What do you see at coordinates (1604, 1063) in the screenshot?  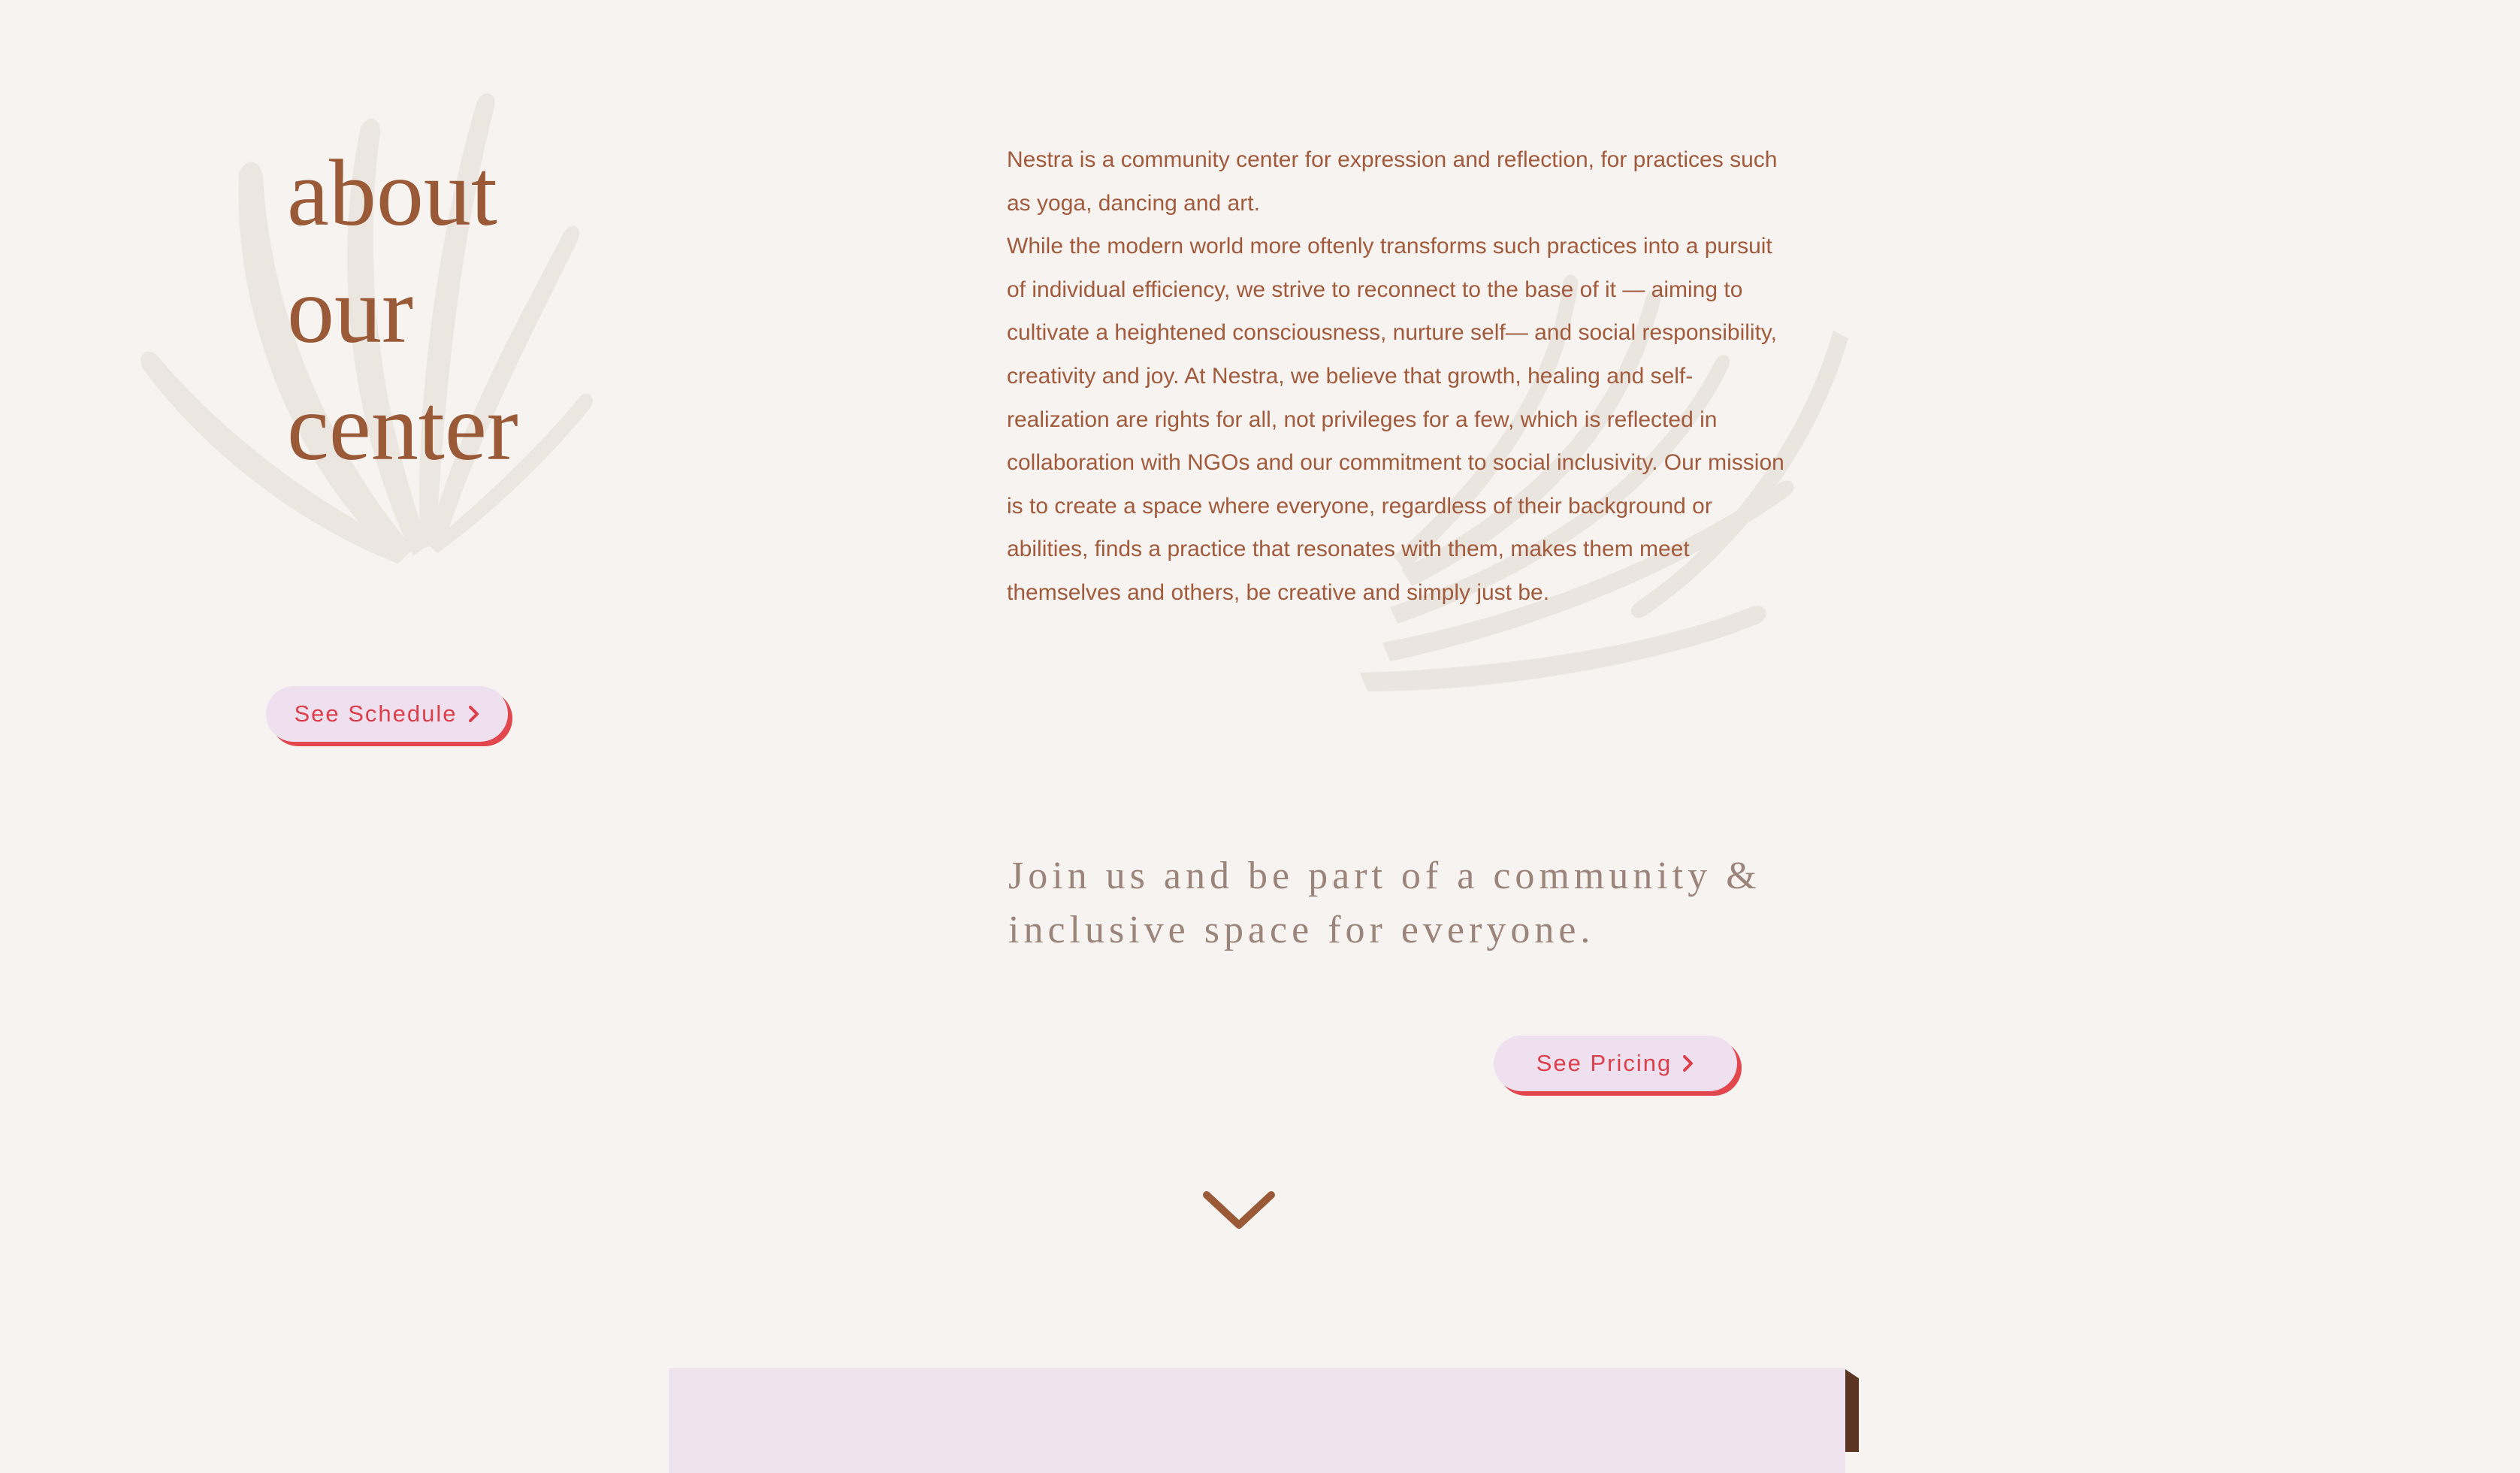 I see `see-pricing-label: See Pricing` at bounding box center [1604, 1063].